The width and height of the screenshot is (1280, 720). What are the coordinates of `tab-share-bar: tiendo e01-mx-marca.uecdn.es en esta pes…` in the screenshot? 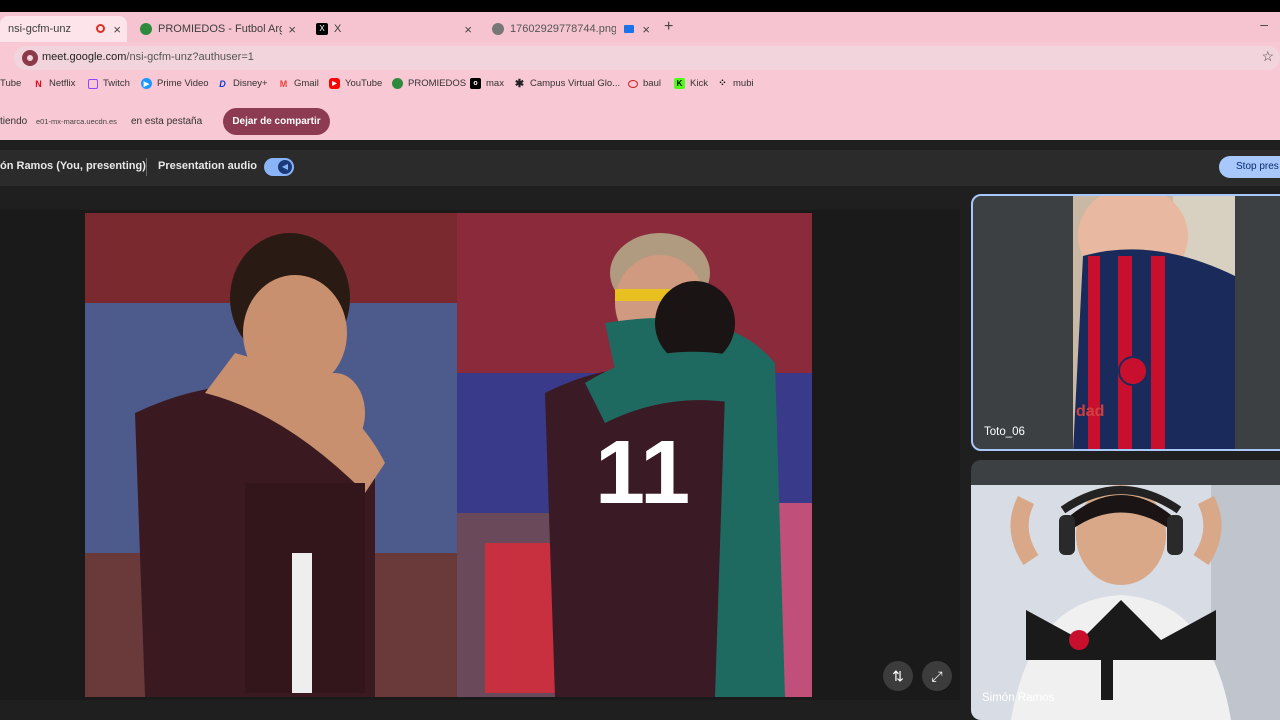 It's located at (640, 121).